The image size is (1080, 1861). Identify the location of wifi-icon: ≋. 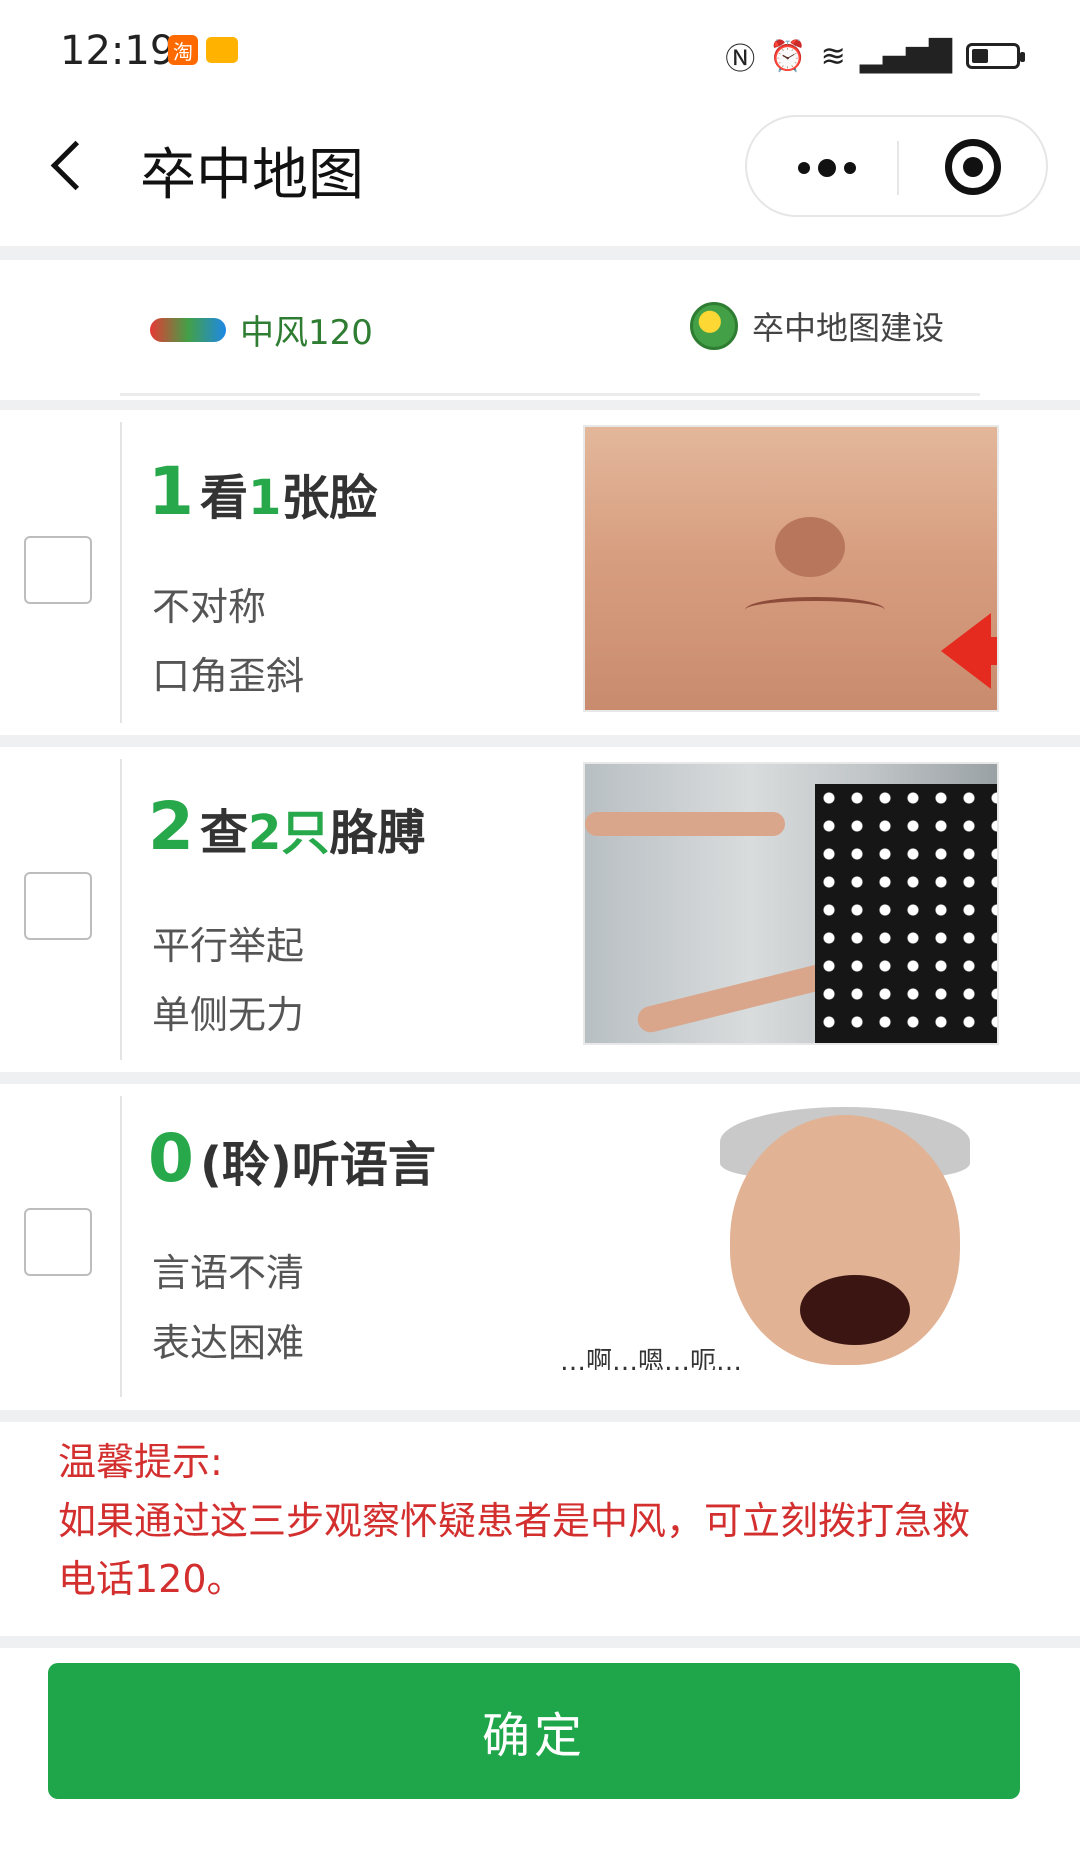
(833, 56).